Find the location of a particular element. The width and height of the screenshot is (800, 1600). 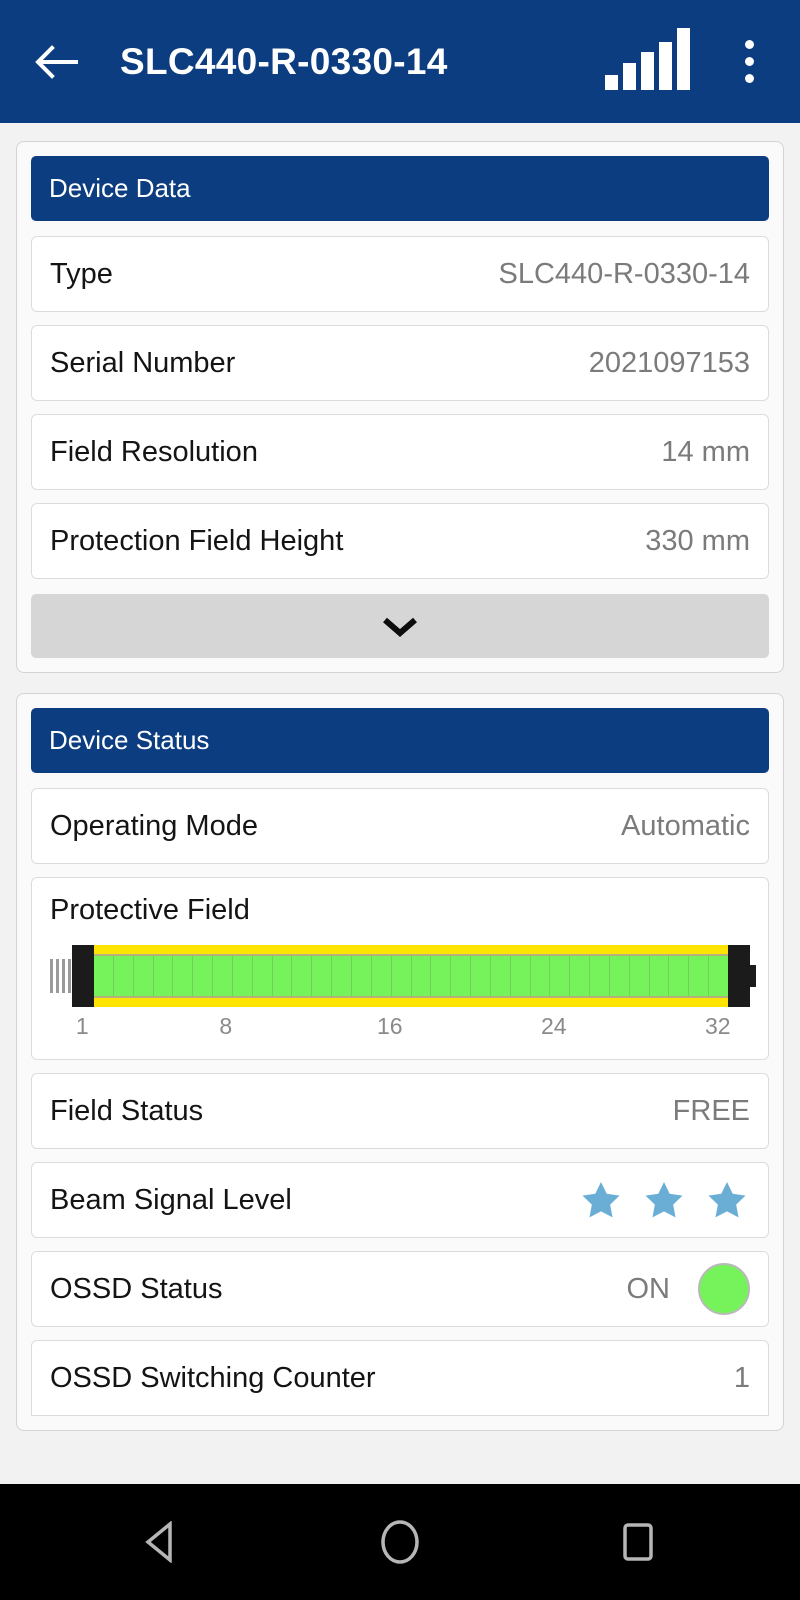

row-label: Serial Number is located at coordinates (143, 362).